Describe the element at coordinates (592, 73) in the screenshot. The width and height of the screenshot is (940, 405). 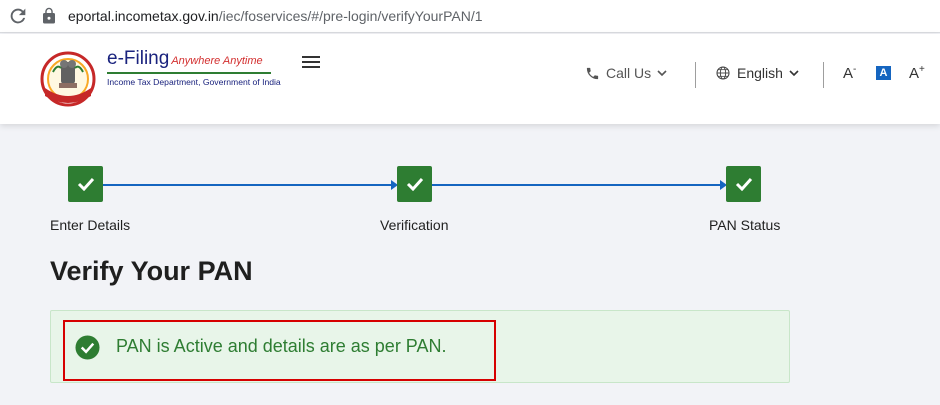
I see `phone-icon` at that location.